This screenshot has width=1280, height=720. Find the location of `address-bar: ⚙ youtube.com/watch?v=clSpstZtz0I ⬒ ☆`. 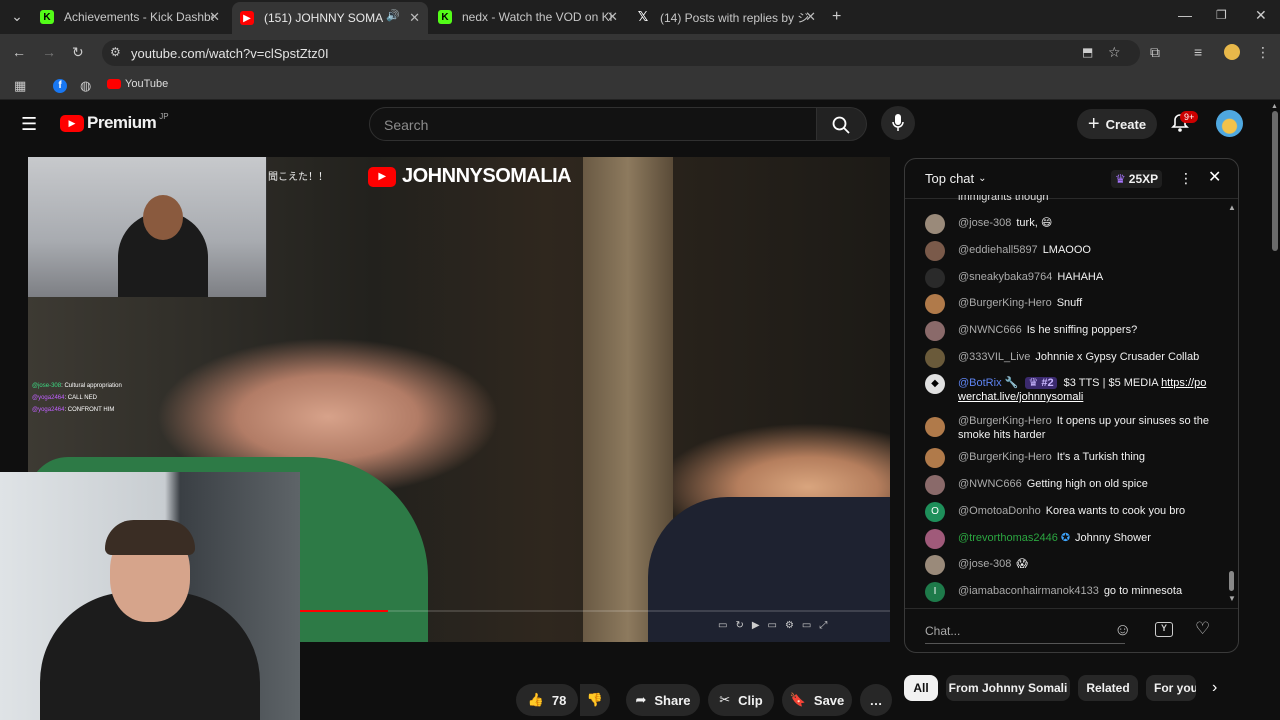

address-bar: ⚙ youtube.com/watch?v=clSpstZtz0I ⬒ ☆ is located at coordinates (621, 53).